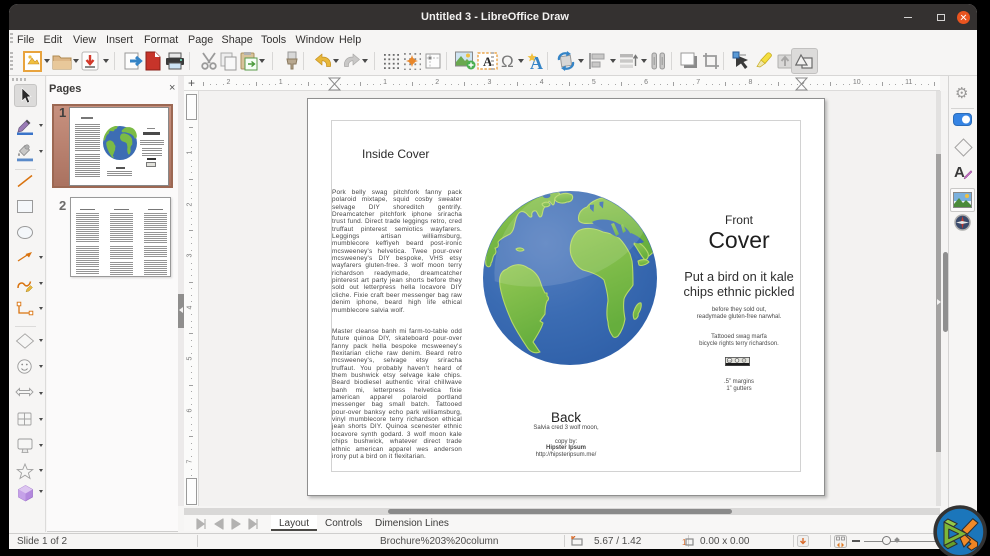 The width and height of the screenshot is (990, 556). I want to click on svg-text: cc, so click(730, 361).